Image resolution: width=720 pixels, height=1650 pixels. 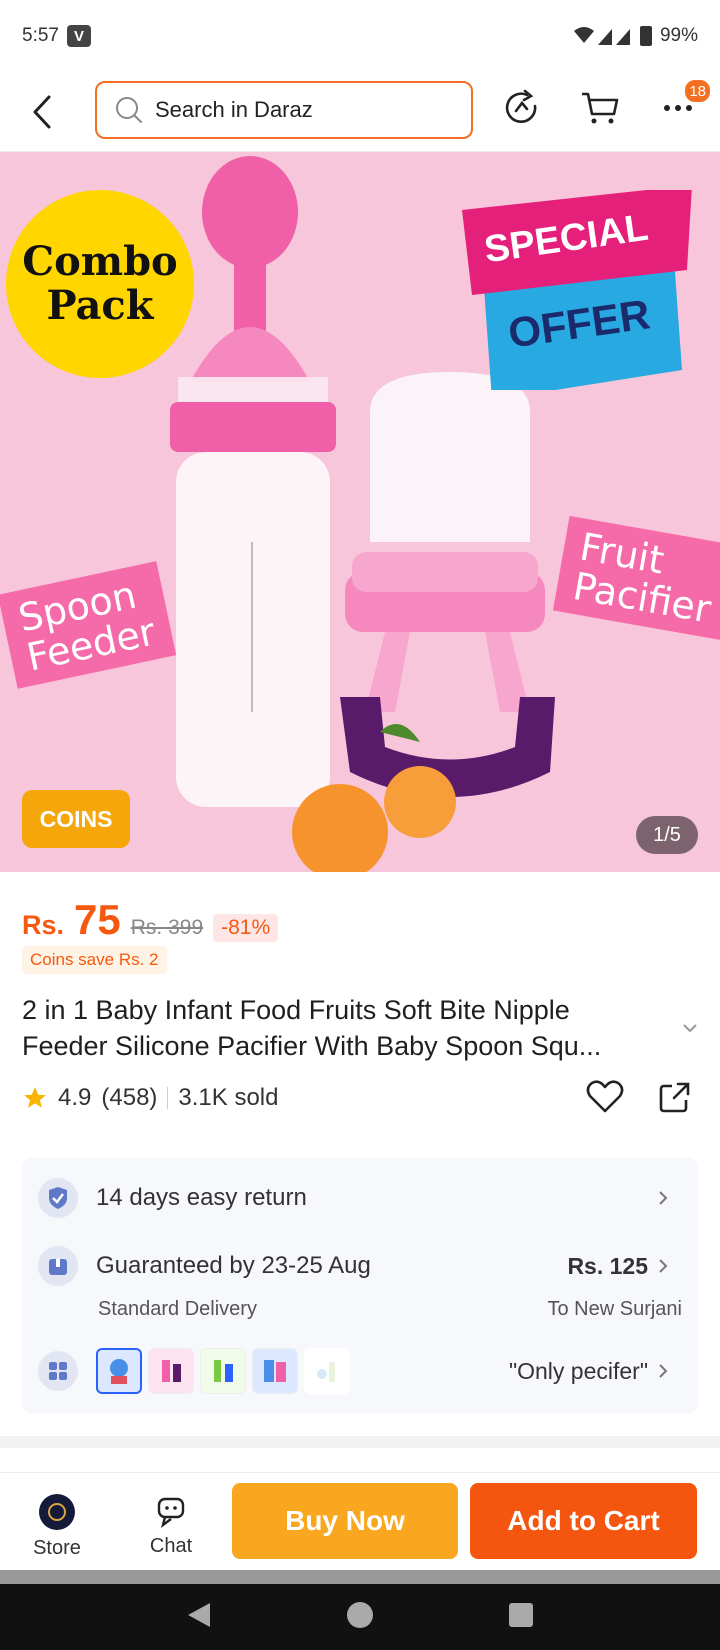 I want to click on delivery-row: Guaranteed by 23-25 Aug Rs. 125, so click(x=360, y=1266).